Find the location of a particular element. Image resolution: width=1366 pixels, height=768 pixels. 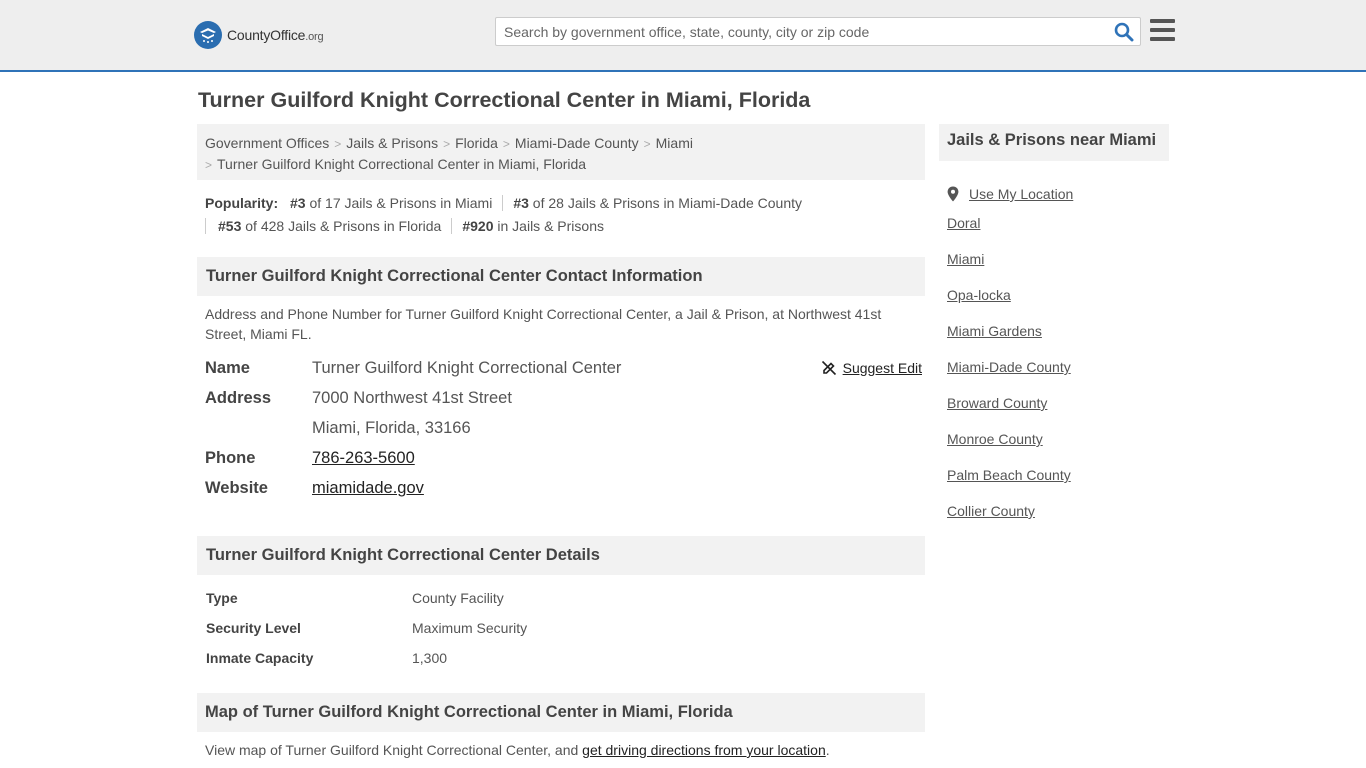

suggest-edit-link: Suggest Edit is located at coordinates (871, 368).